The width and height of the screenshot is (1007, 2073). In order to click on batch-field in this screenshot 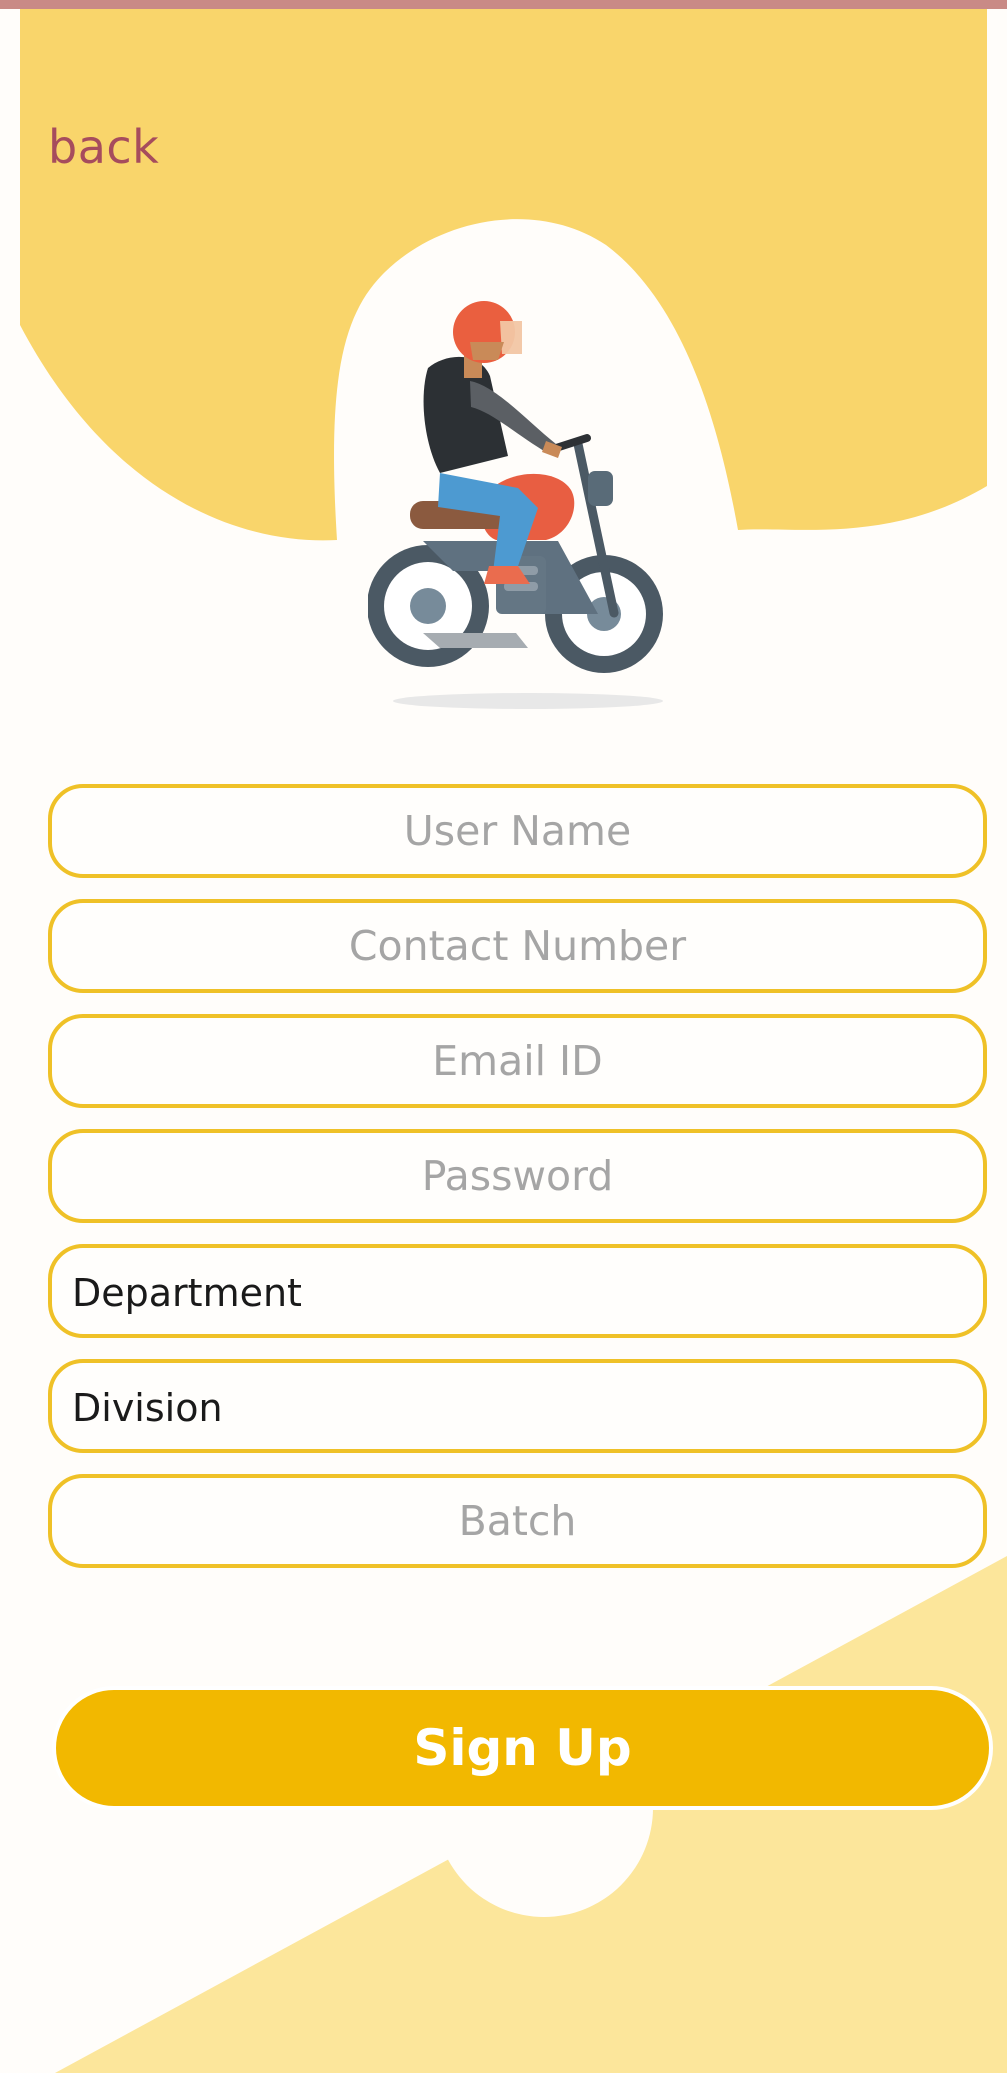, I will do `click(517, 1521)`.